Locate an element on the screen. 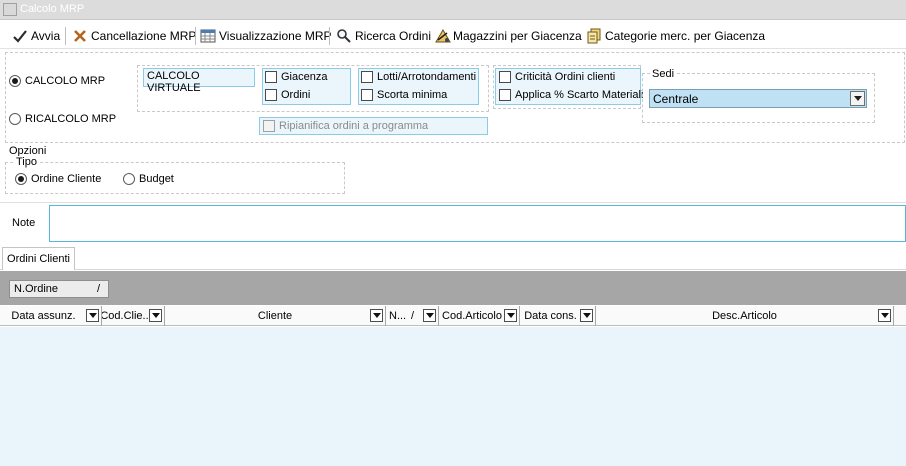 The width and height of the screenshot is (906, 466). scorta-minima-checkbox: Scorta minima is located at coordinates (404, 95).